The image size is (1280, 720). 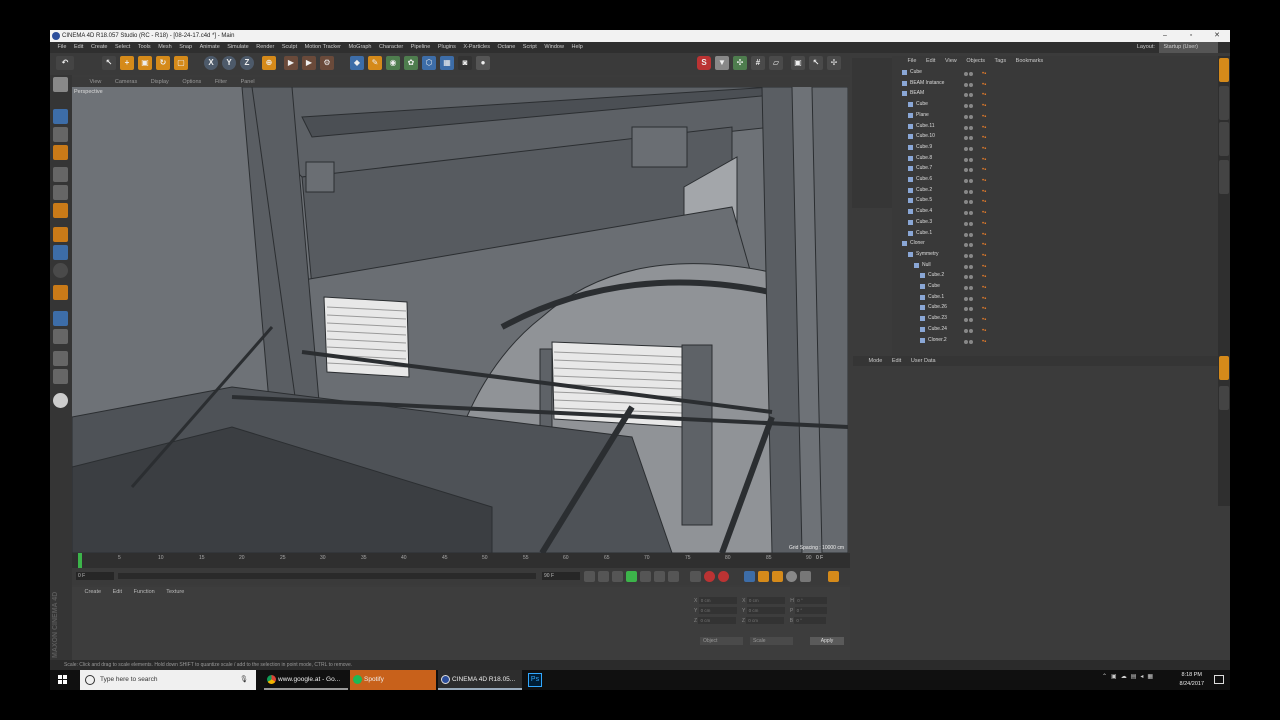 What do you see at coordinates (810, 611) in the screenshot?
I see `rotation-p-field: 0 °` at bounding box center [810, 611].